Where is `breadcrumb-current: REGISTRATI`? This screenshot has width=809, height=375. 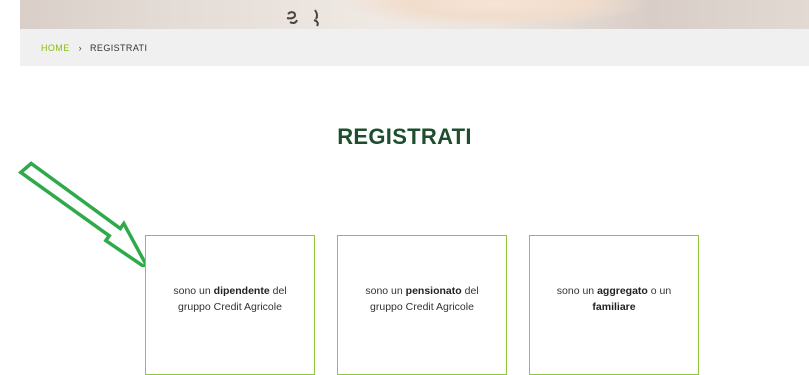
breadcrumb-current: REGISTRATI is located at coordinates (119, 47).